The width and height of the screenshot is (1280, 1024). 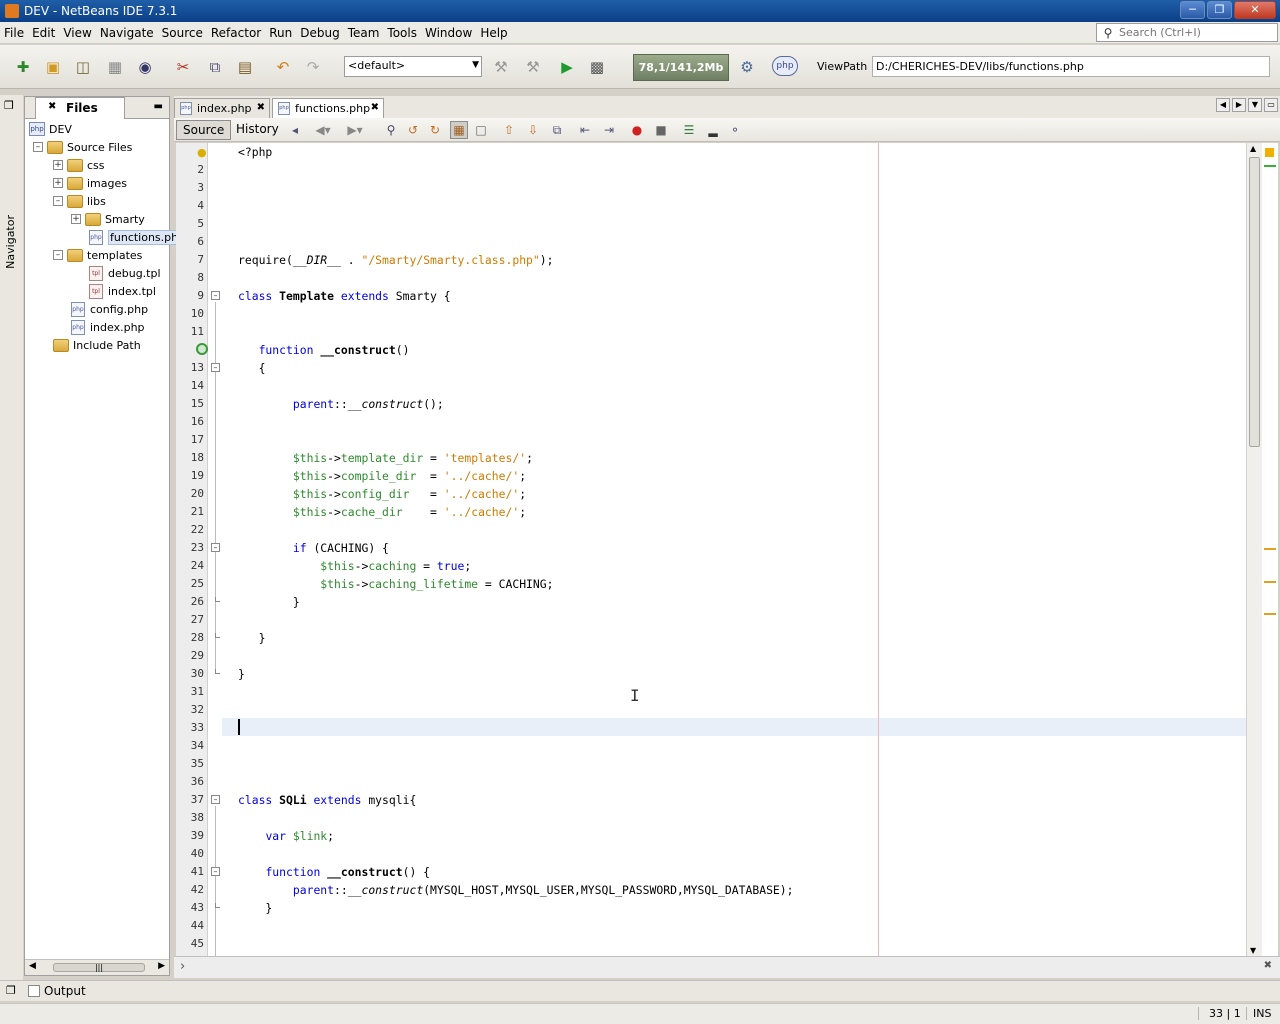 What do you see at coordinates (1192, 10) in the screenshot?
I see `minimize-button: ─` at bounding box center [1192, 10].